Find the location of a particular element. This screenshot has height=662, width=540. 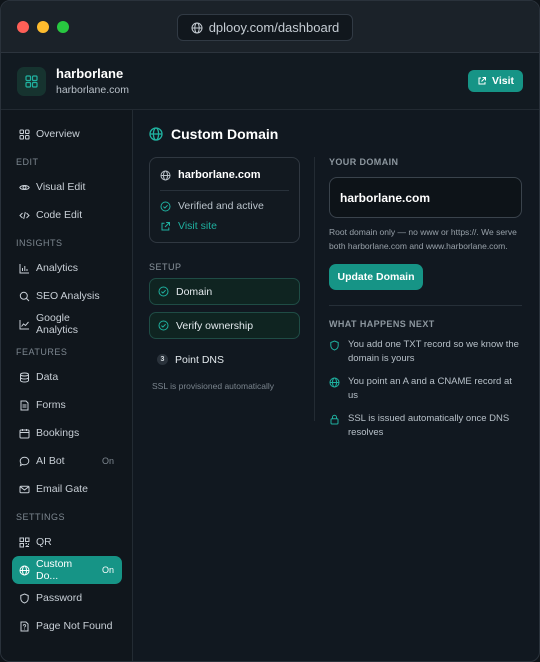

sidebar-item-label: Forms is located at coordinates (51, 405).